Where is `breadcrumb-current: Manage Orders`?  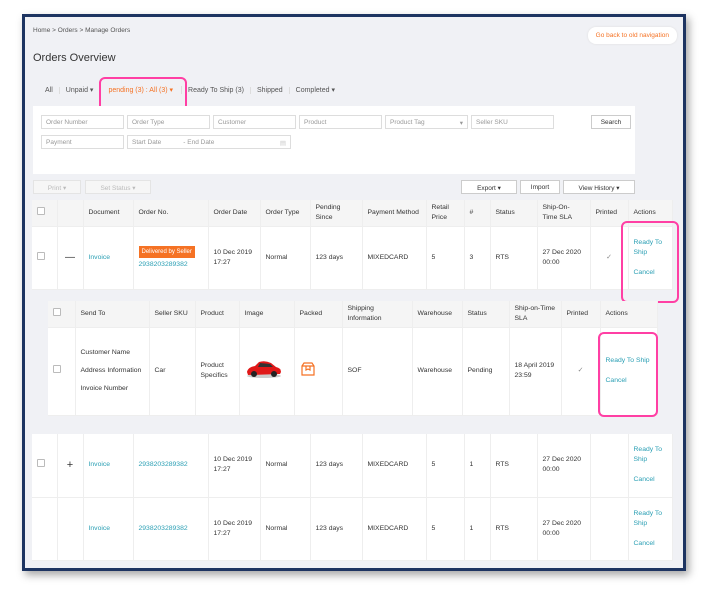
breadcrumb-current: Manage Orders is located at coordinates (108, 30).